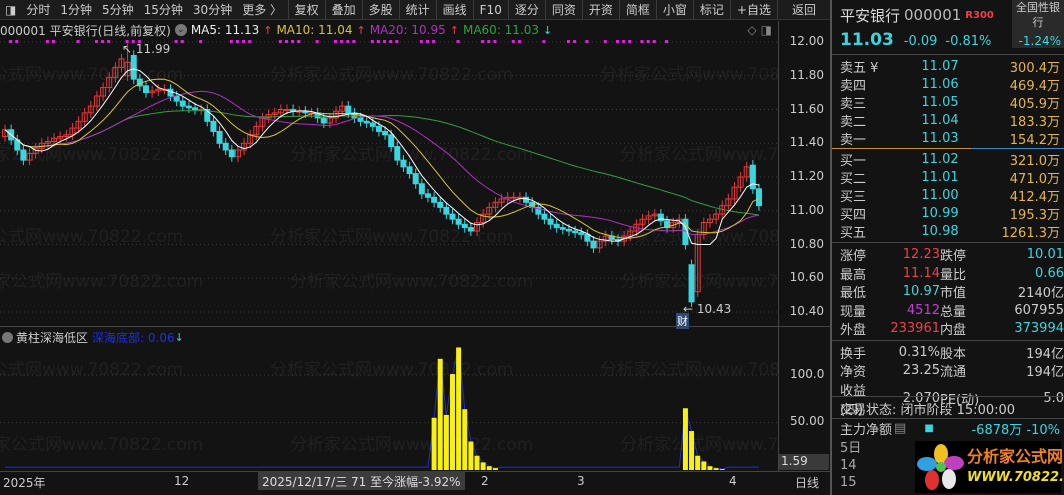  What do you see at coordinates (24, 483) in the screenshot?
I see `x-label: 2025年` at bounding box center [24, 483].